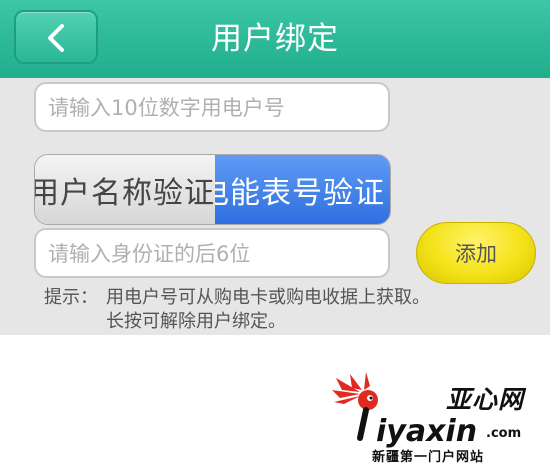 The width and height of the screenshot is (550, 475). I want to click on watermark-tld: .com, so click(504, 433).